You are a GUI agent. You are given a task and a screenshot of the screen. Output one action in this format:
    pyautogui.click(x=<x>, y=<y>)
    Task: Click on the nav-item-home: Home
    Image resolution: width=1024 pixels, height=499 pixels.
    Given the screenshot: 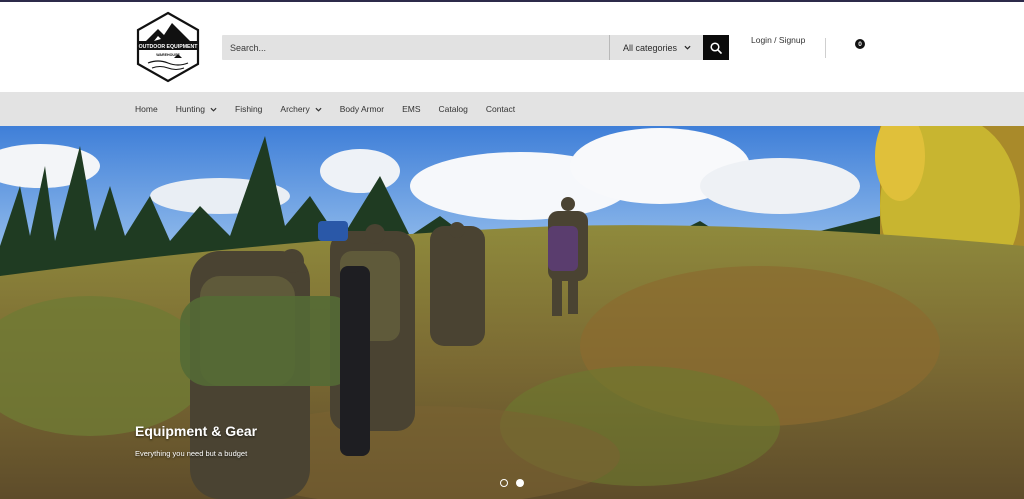 What is the action you would take?
    pyautogui.click(x=146, y=109)
    